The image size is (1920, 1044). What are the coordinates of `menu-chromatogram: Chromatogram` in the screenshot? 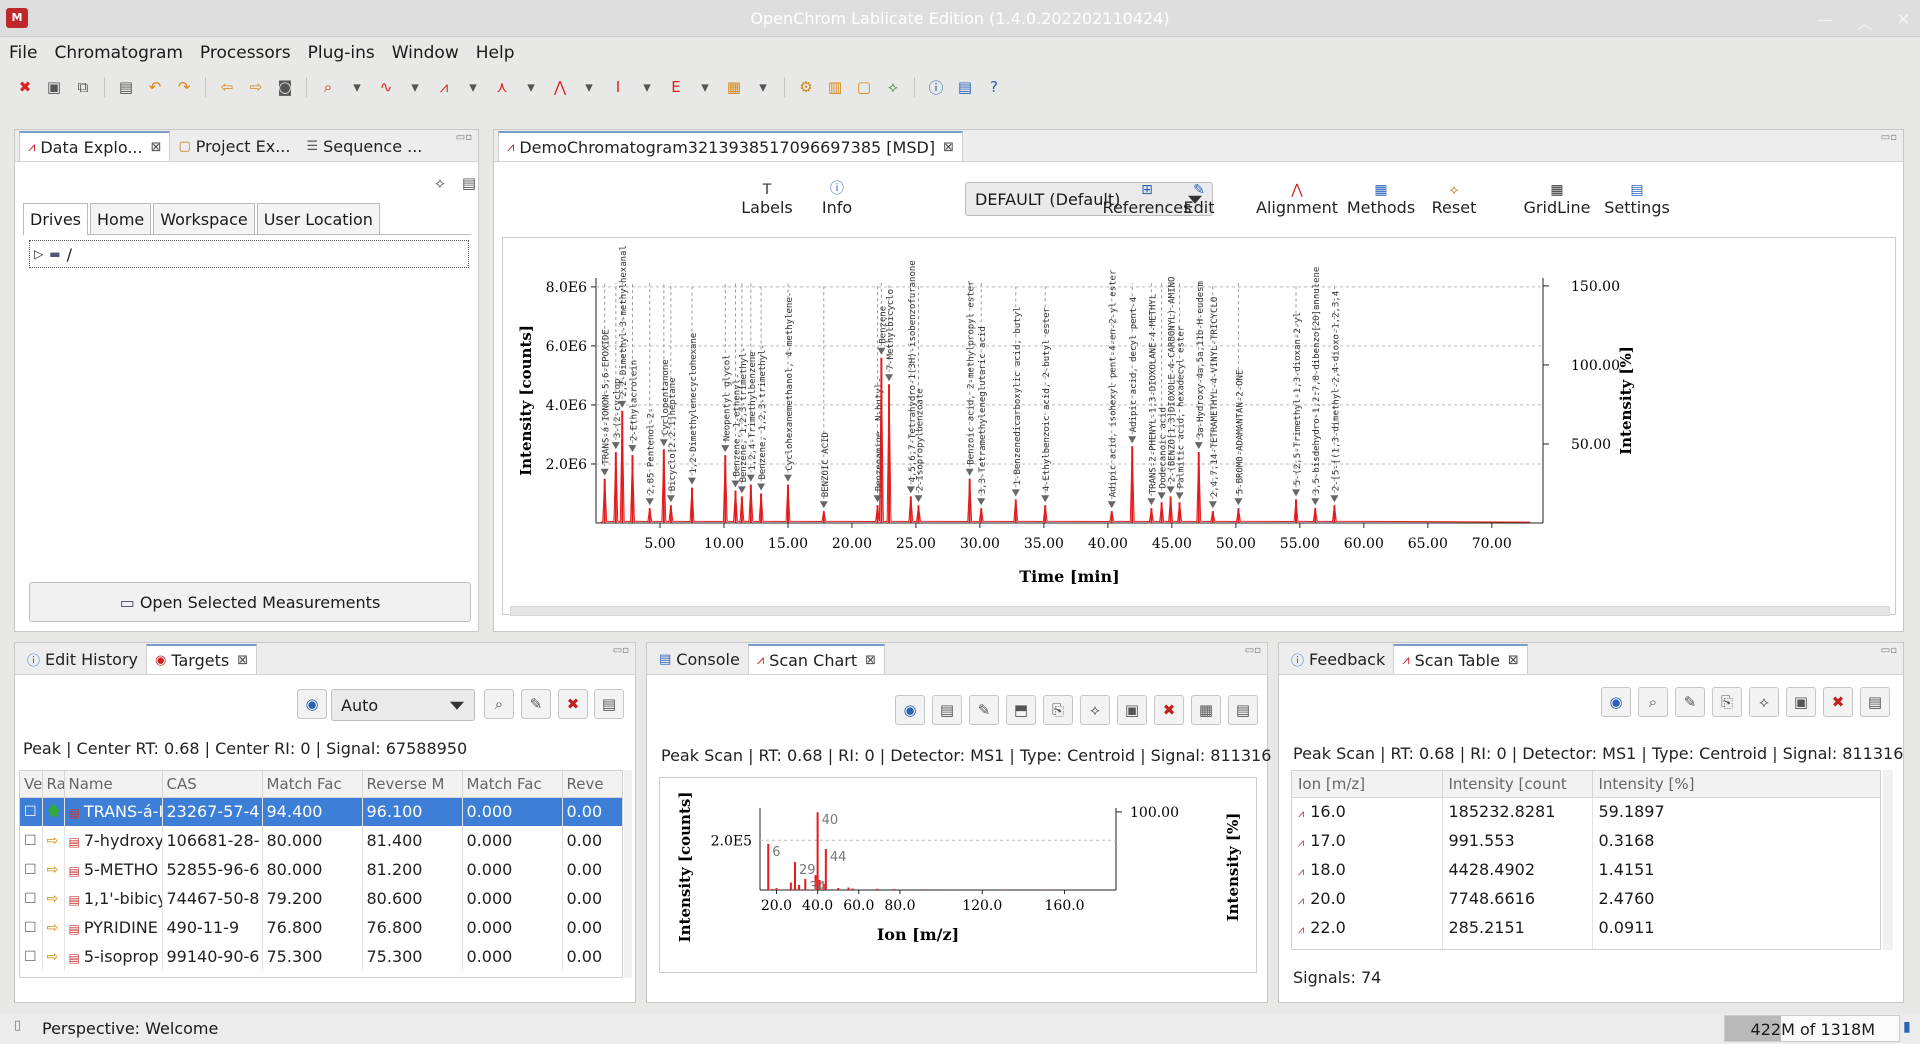 It's located at (118, 53).